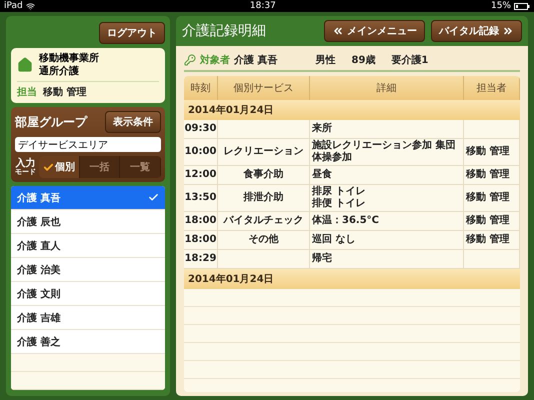 This screenshot has width=534, height=400. Describe the element at coordinates (140, 167) in the screenshot. I see `mode-tab: 一覧` at that location.